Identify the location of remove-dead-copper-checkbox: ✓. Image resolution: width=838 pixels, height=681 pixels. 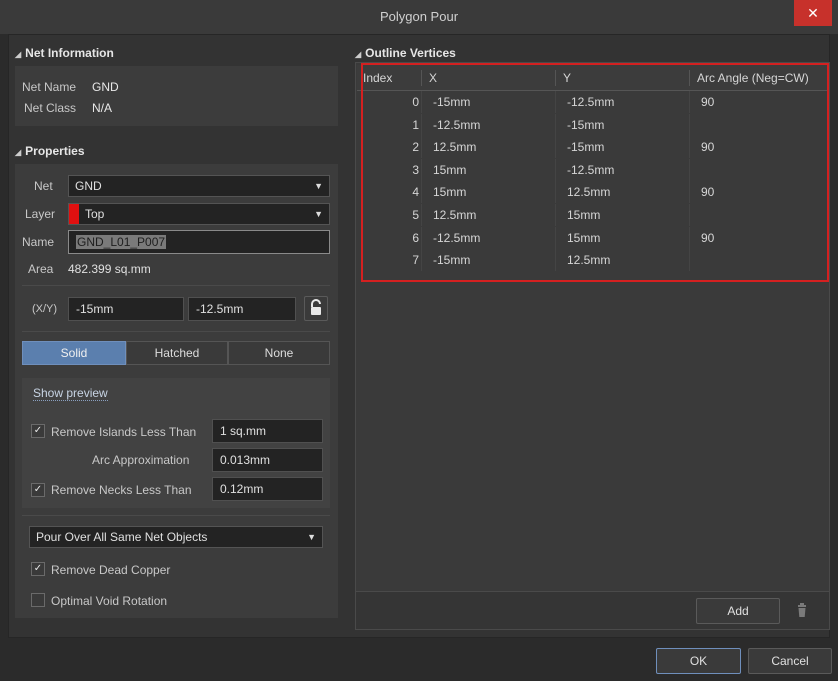
(38, 569).